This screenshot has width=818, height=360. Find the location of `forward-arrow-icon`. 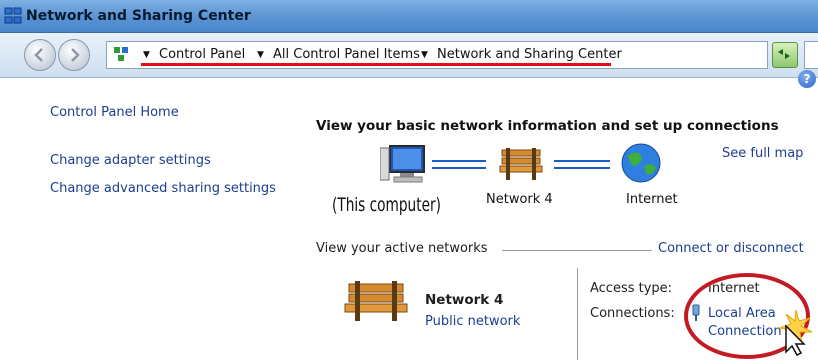

forward-arrow-icon is located at coordinates (75, 55).